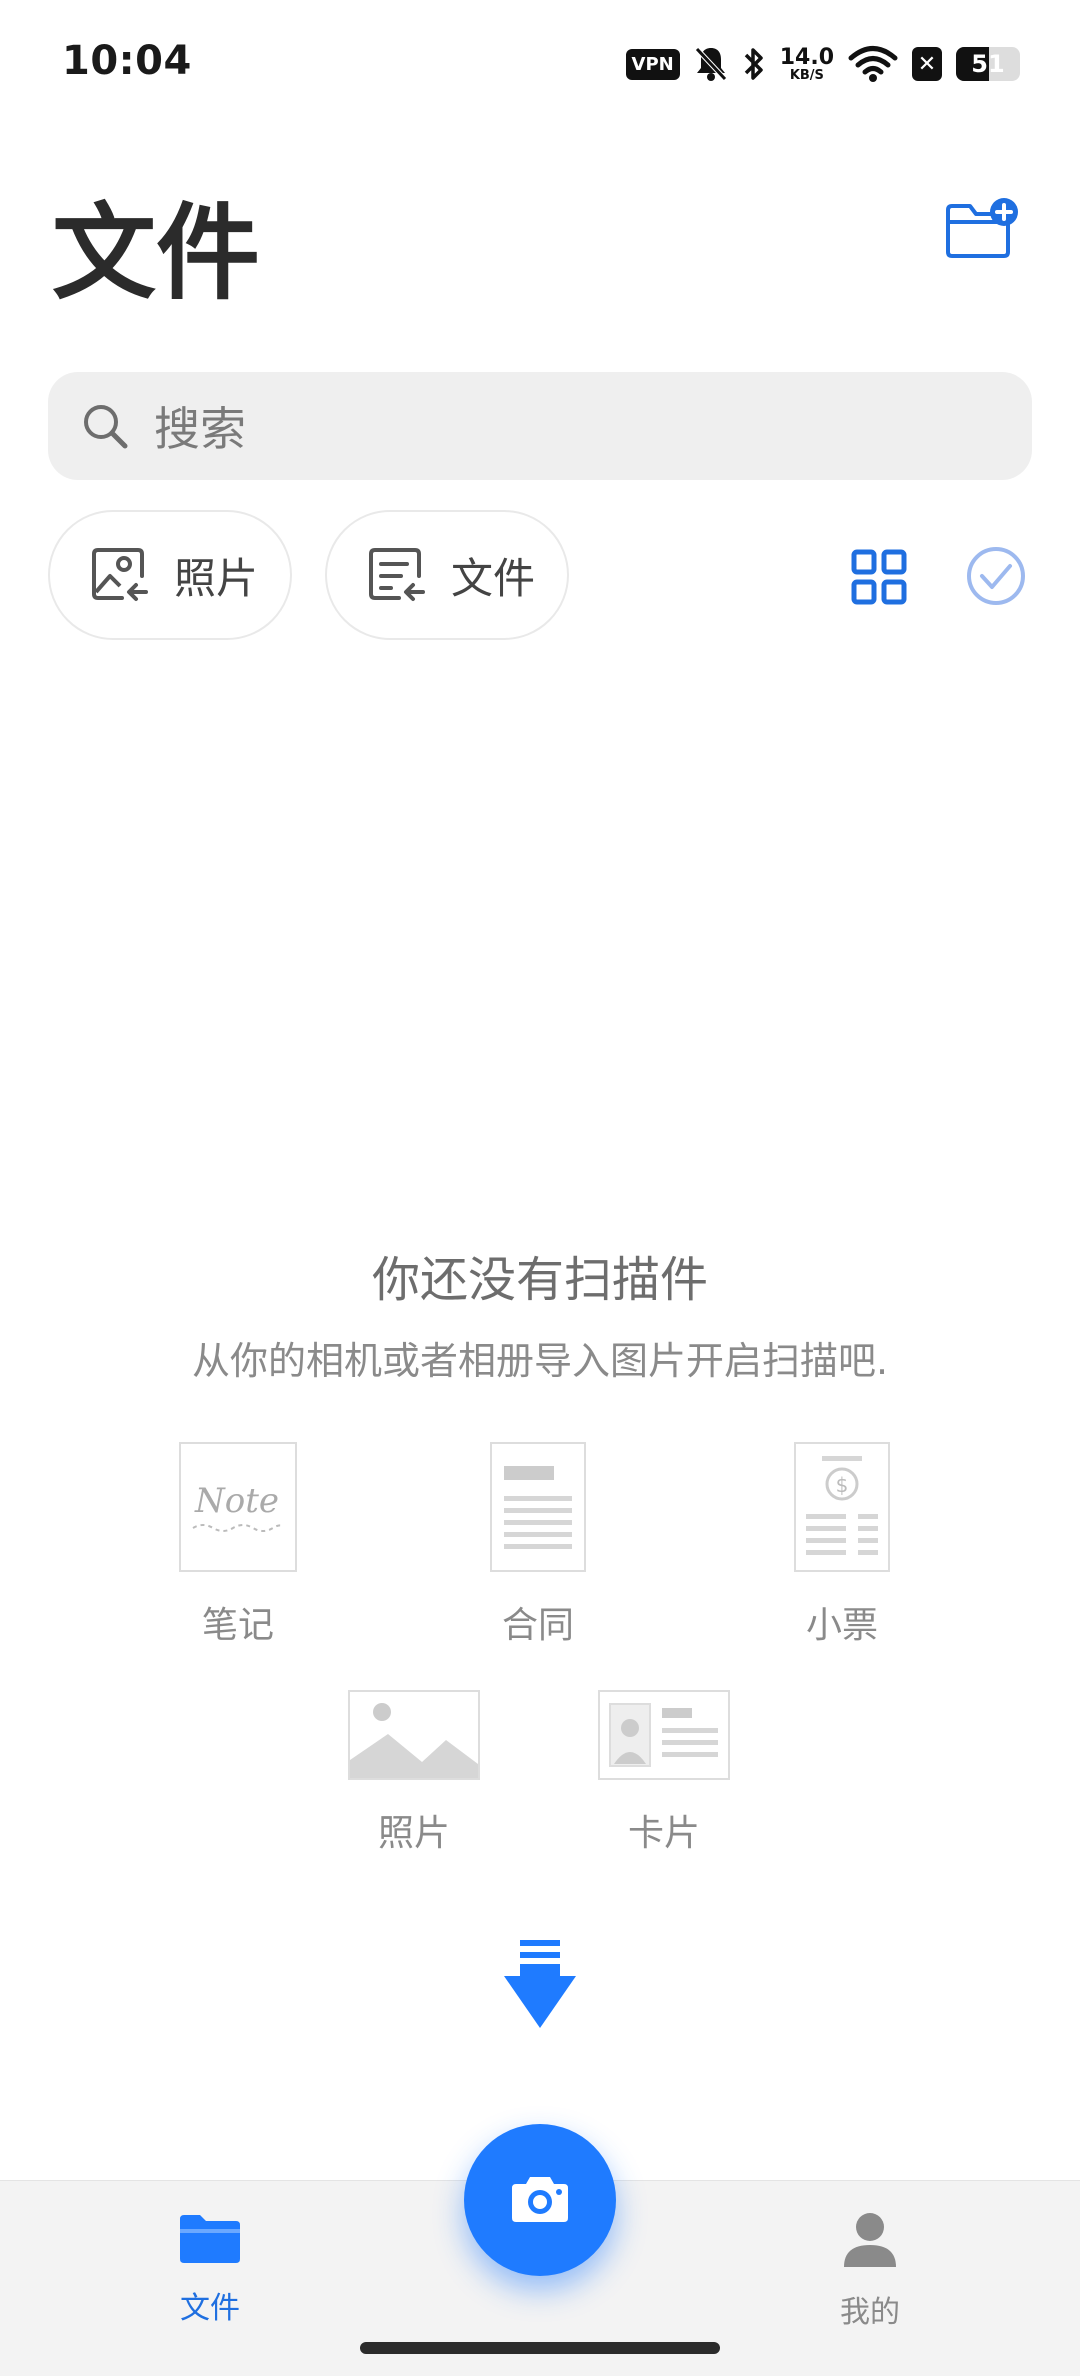 The height and width of the screenshot is (2376, 1080). I want to click on status-time: 10:04, so click(127, 61).